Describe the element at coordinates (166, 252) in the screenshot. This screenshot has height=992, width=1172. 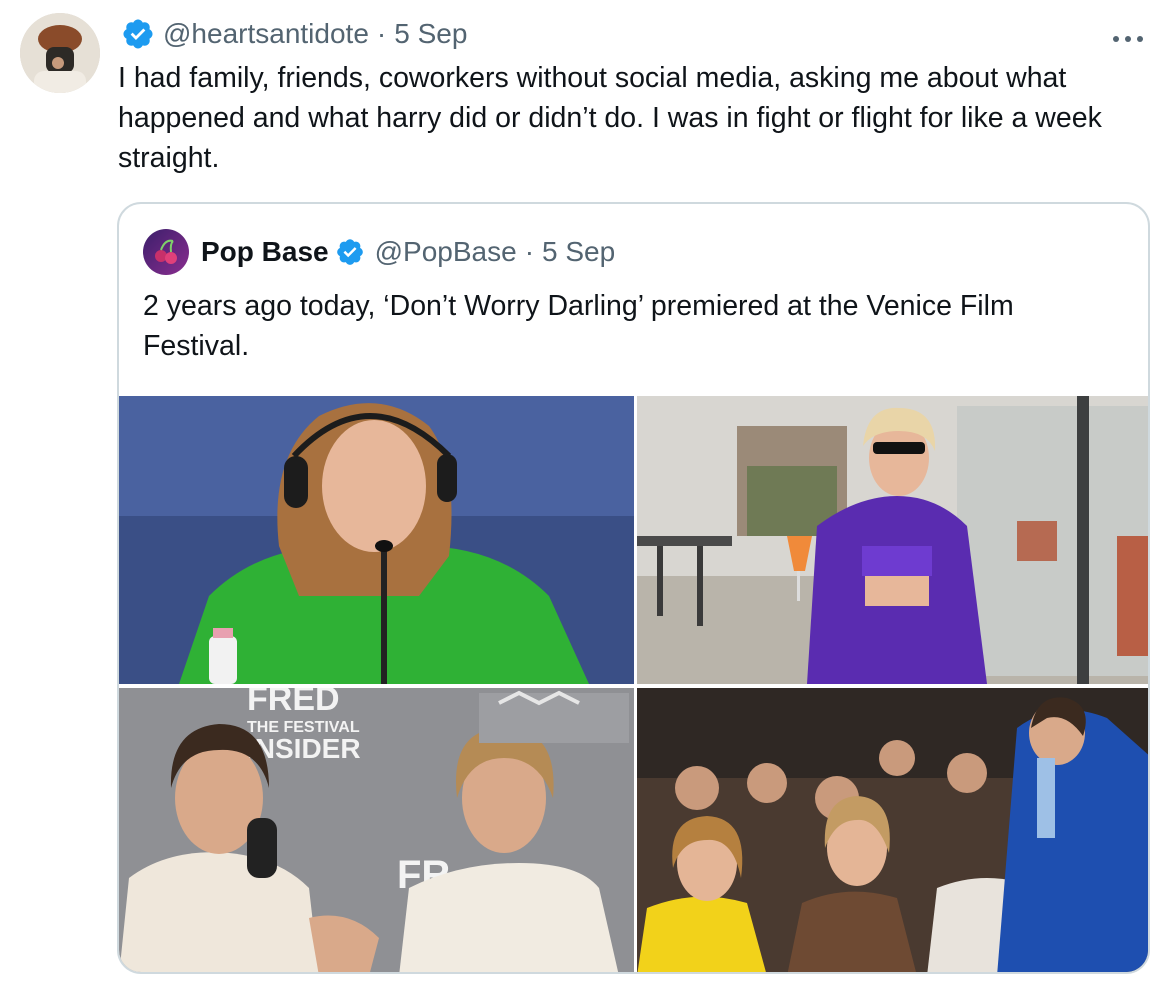
I see `popbase-avatar` at that location.